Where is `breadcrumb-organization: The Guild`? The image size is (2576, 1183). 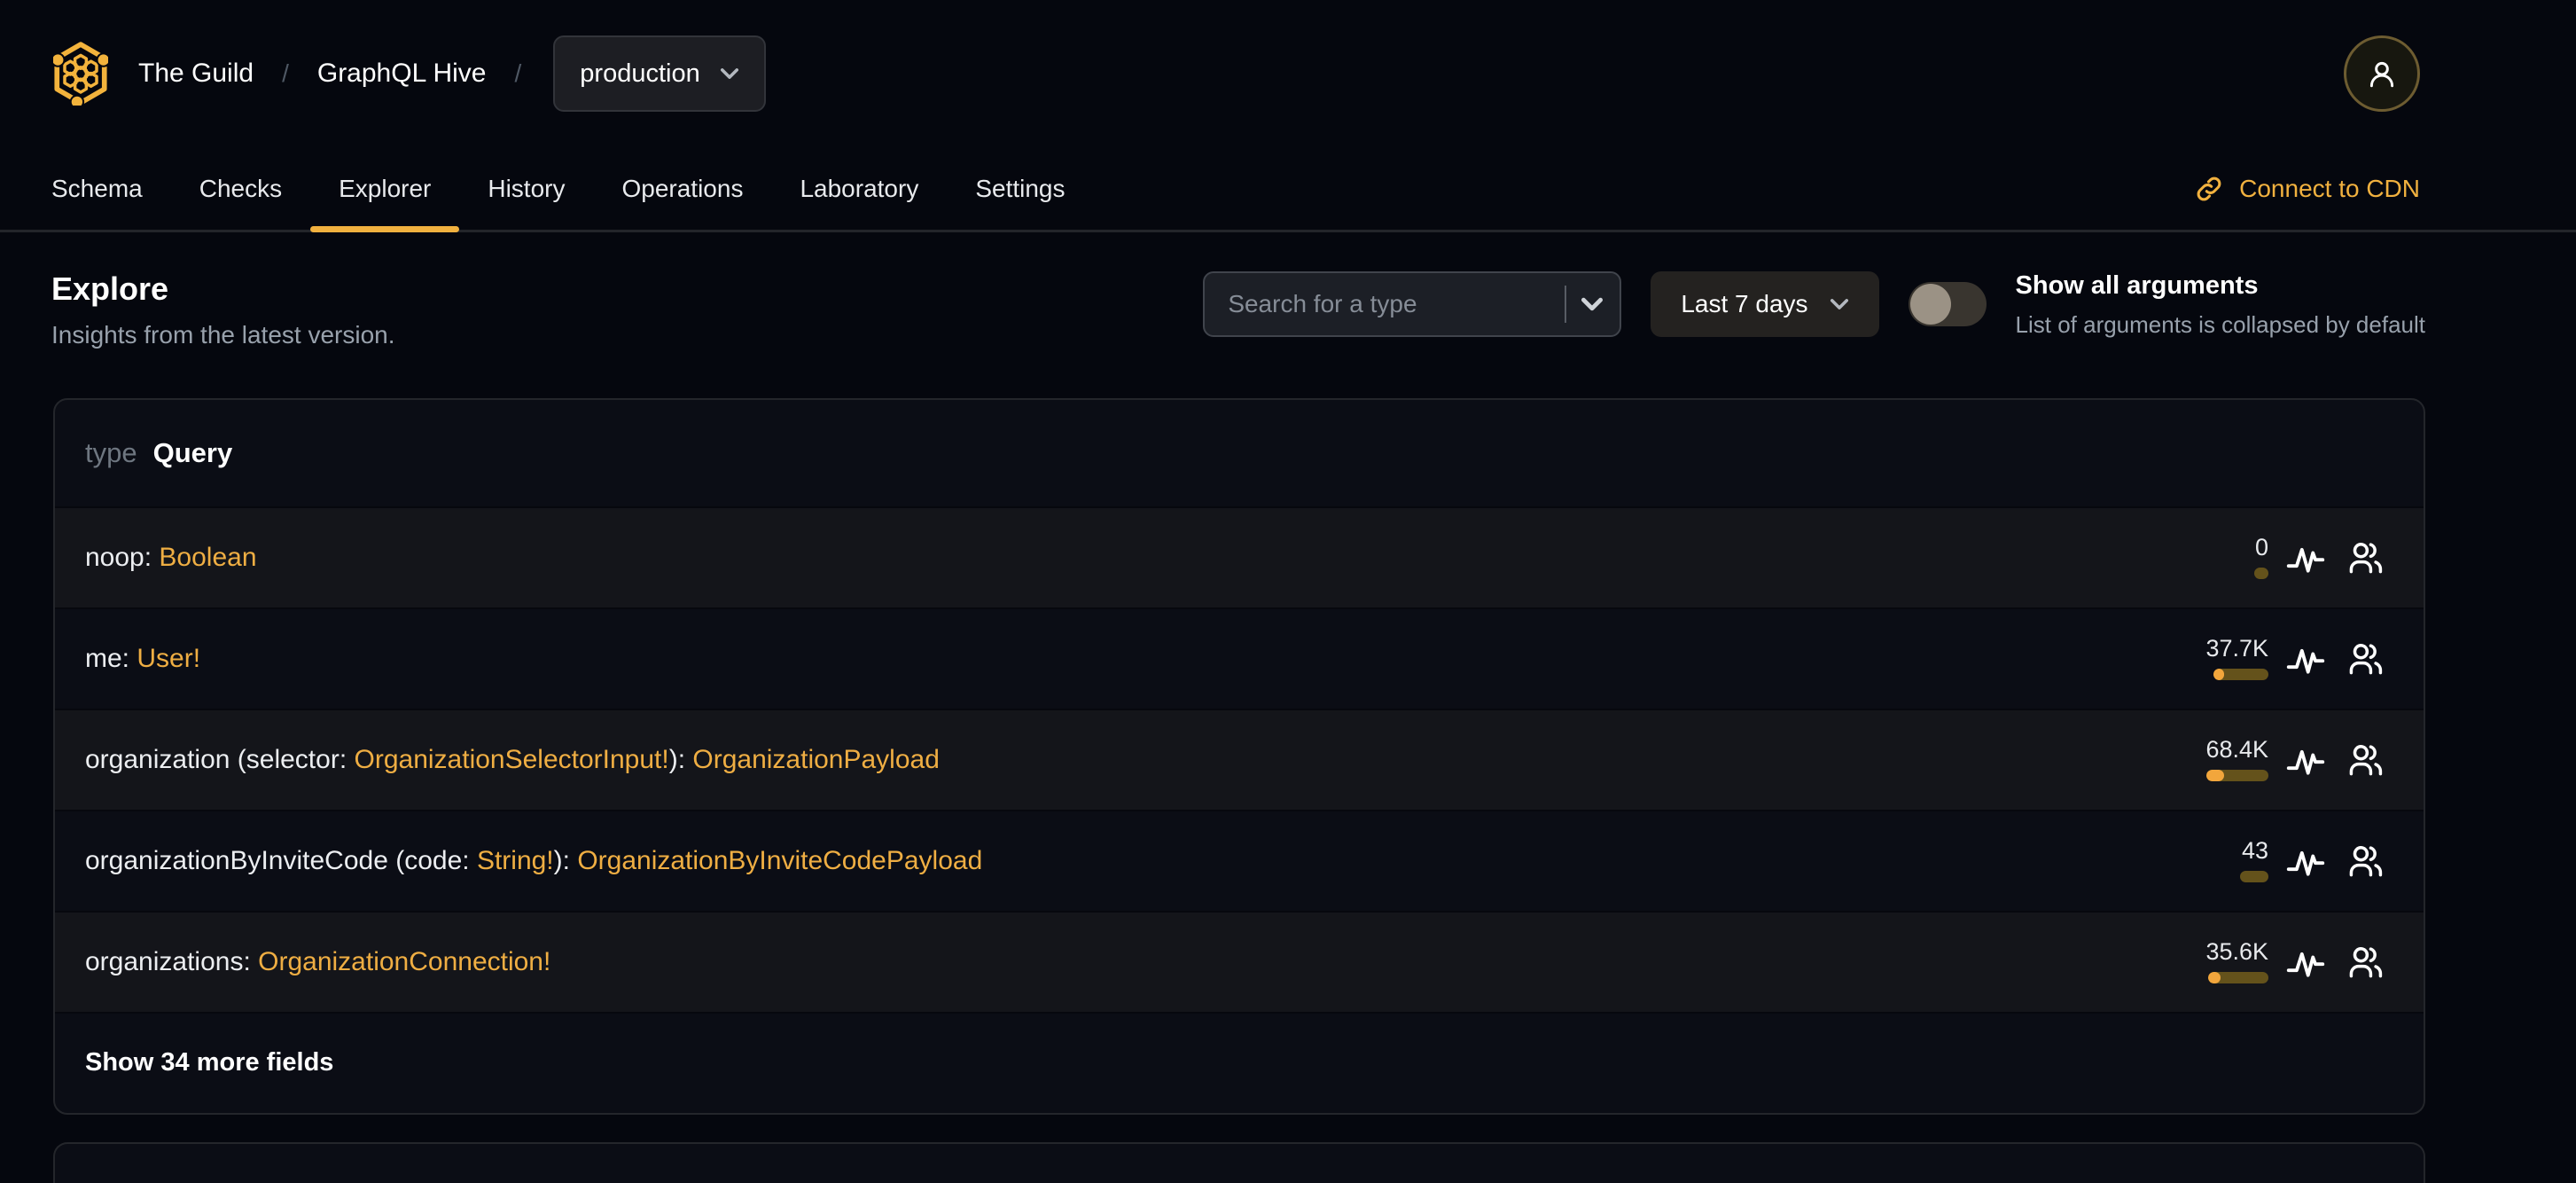 breadcrumb-organization: The Guild is located at coordinates (196, 74).